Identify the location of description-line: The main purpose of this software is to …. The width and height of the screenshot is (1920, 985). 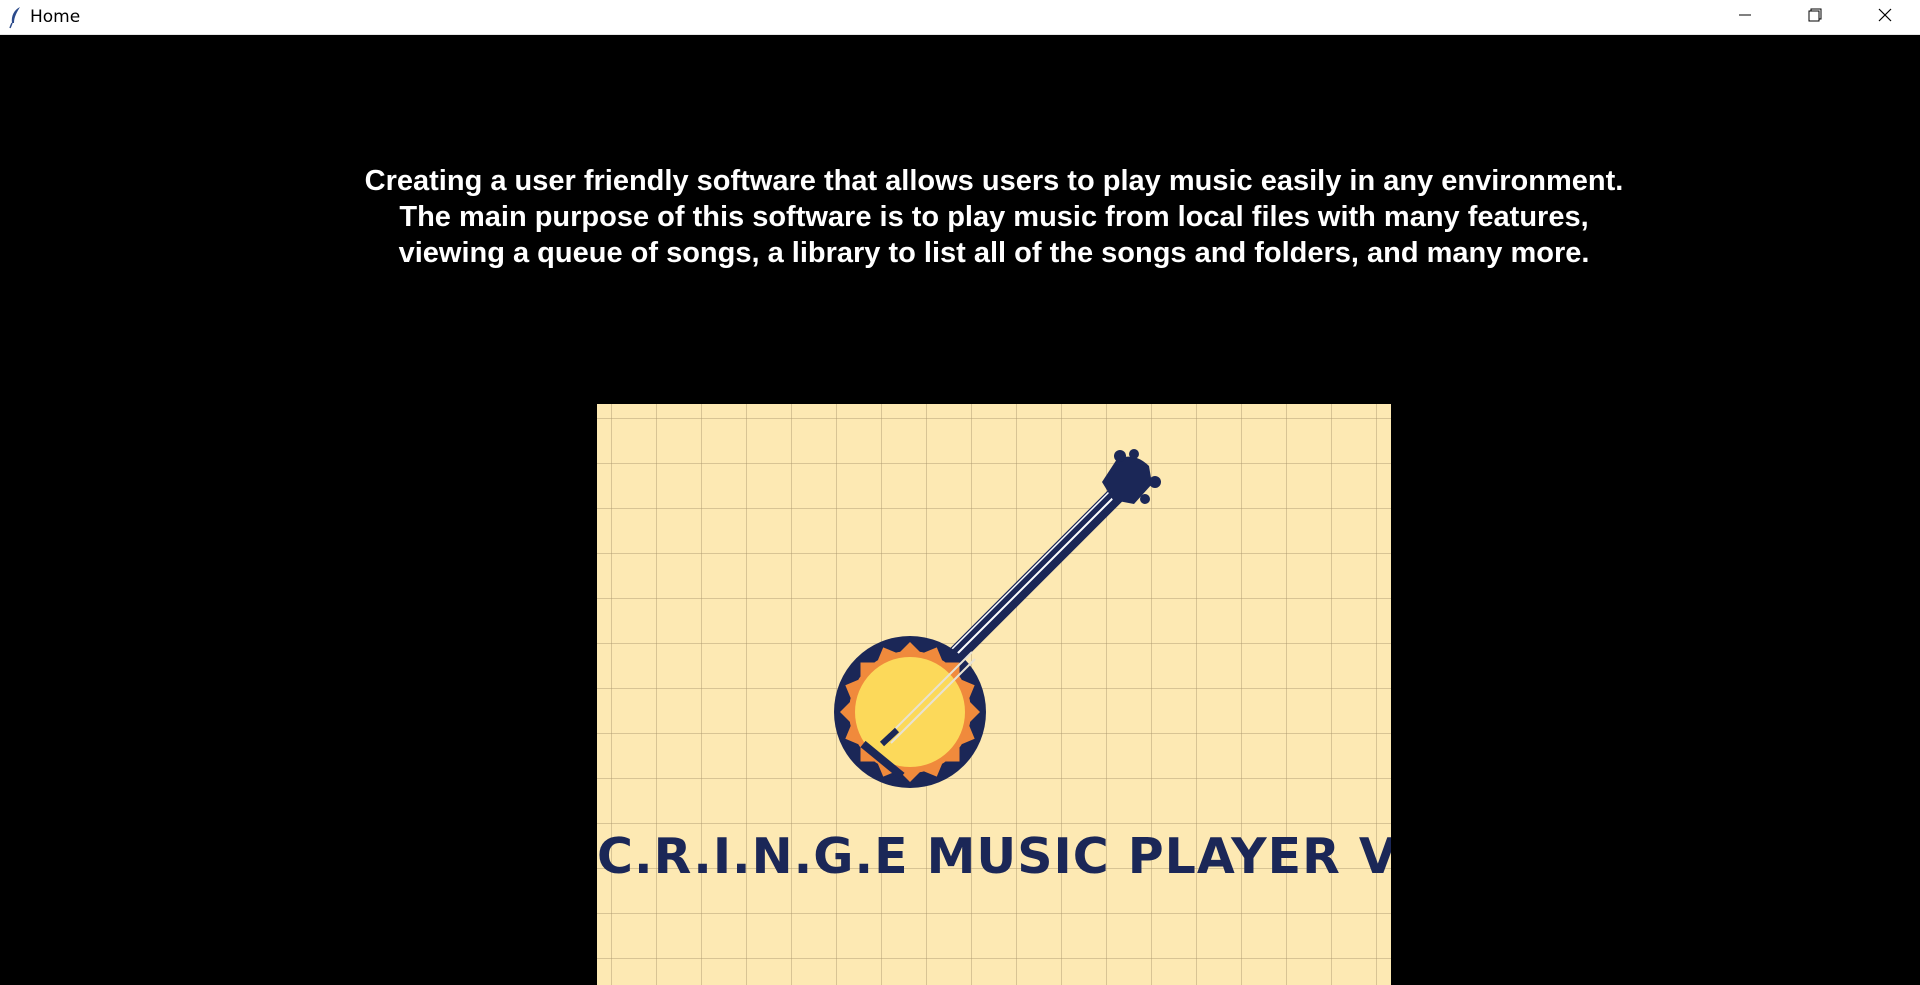
(994, 217).